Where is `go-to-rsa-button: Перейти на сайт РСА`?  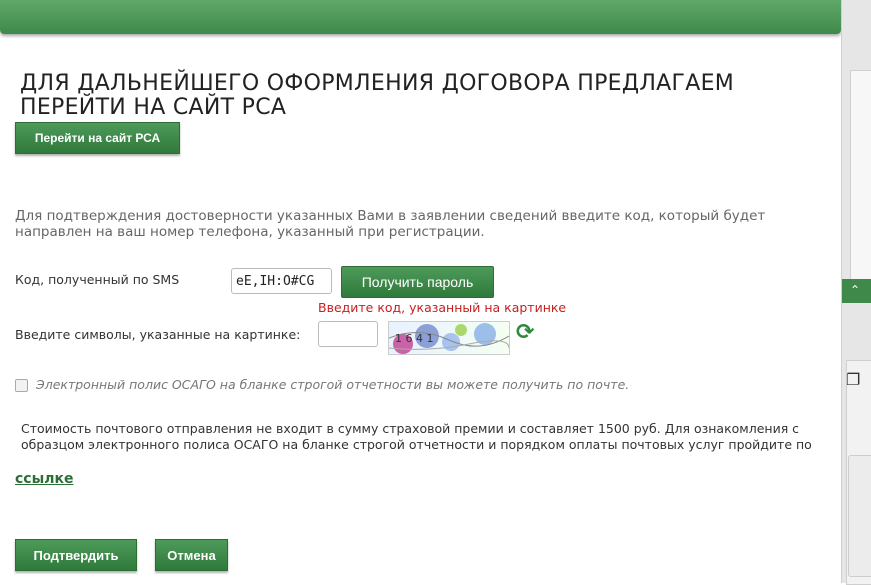
go-to-rsa-button: Перейти на сайт РСА is located at coordinates (97, 138).